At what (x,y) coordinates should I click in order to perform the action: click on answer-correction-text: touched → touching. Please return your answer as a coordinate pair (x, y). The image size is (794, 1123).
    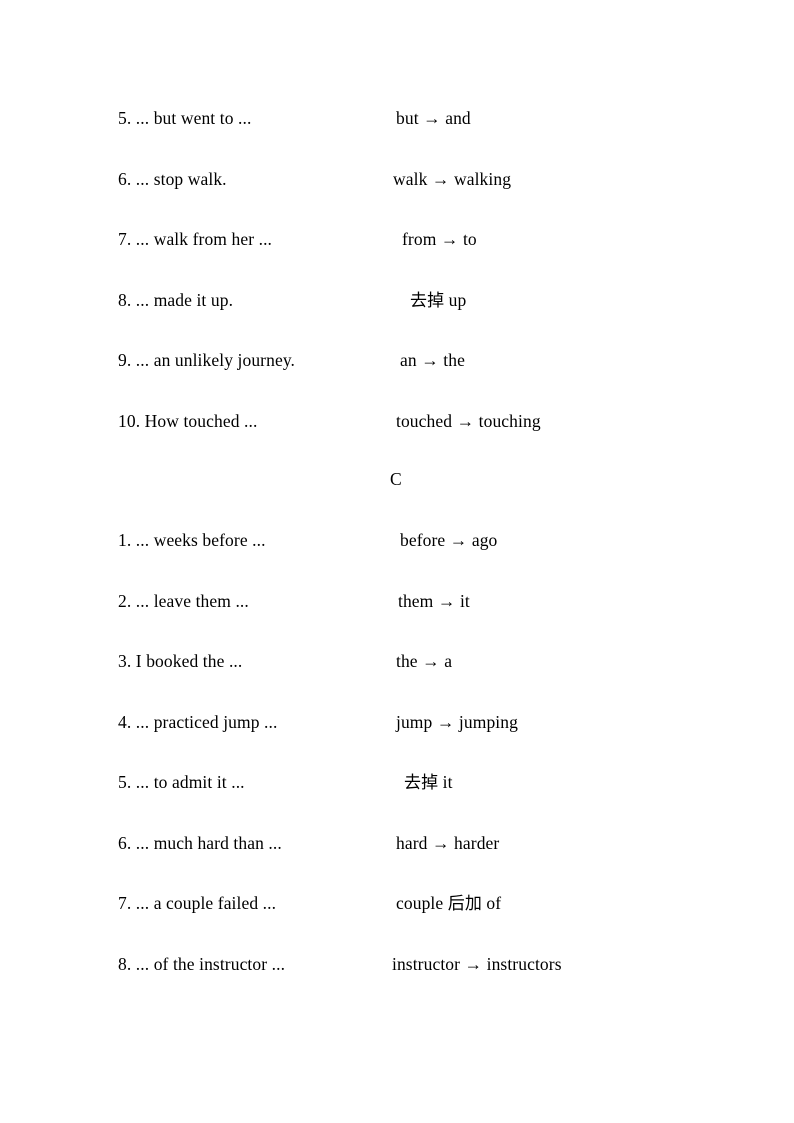
    Looking at the image, I should click on (468, 420).